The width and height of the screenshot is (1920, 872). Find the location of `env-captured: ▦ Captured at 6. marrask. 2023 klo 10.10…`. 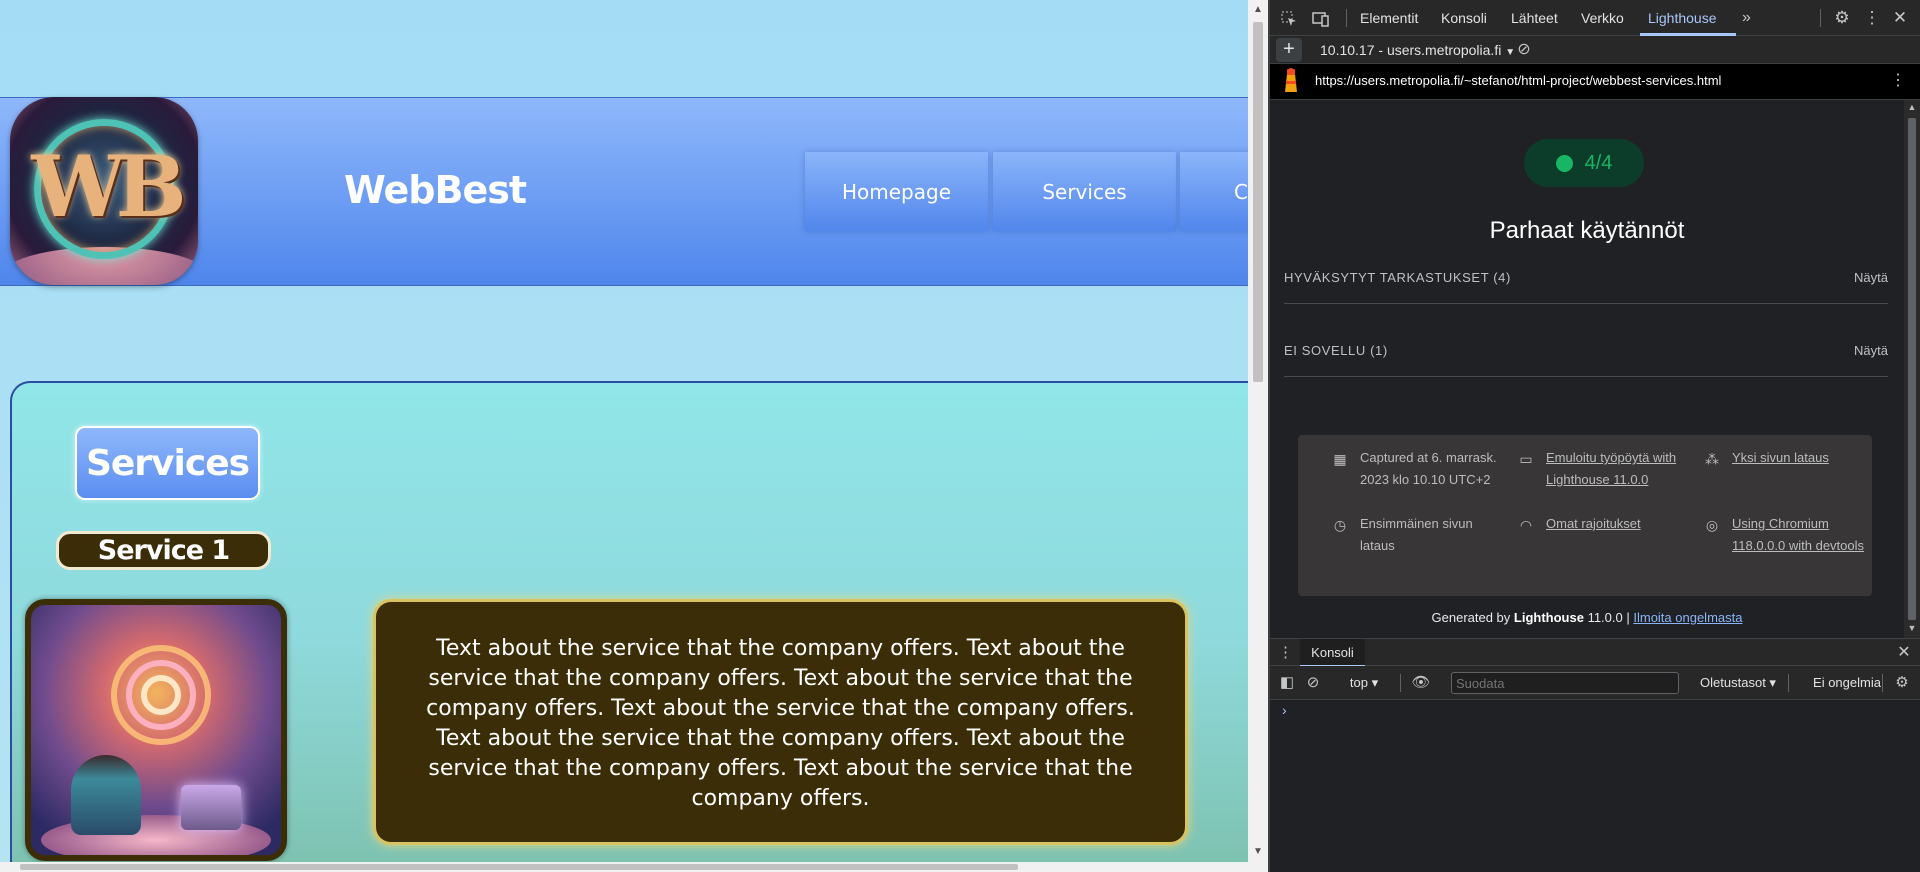

env-captured: ▦ Captured at 6. marrask. 2023 klo 10.10… is located at coordinates (1417, 482).